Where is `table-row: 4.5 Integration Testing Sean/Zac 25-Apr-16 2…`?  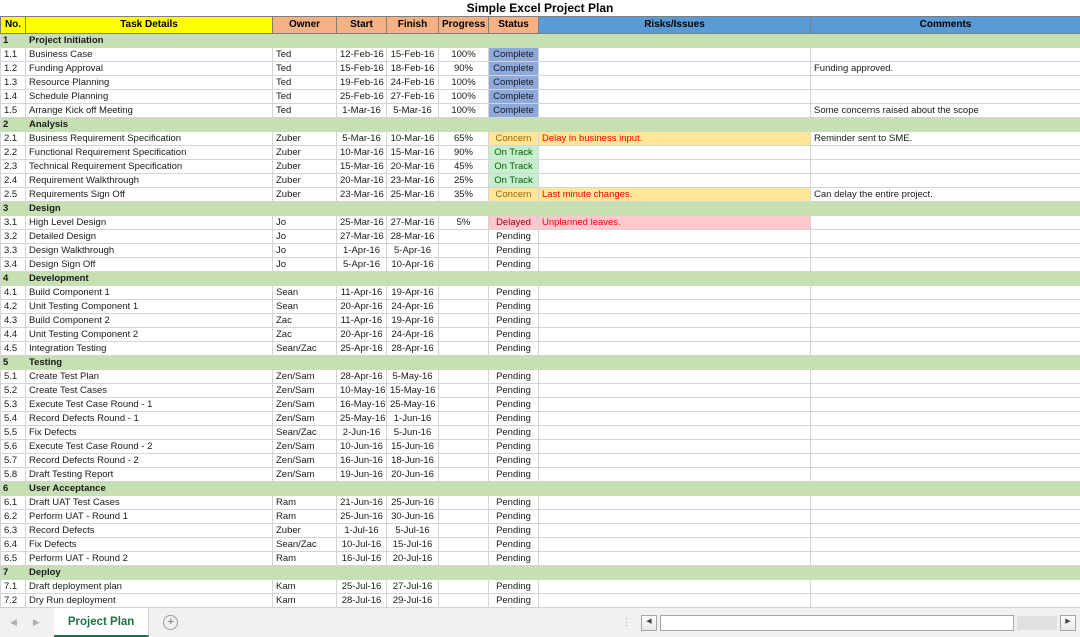 table-row: 4.5 Integration Testing Sean/Zac 25-Apr-16 2… is located at coordinates (540, 348).